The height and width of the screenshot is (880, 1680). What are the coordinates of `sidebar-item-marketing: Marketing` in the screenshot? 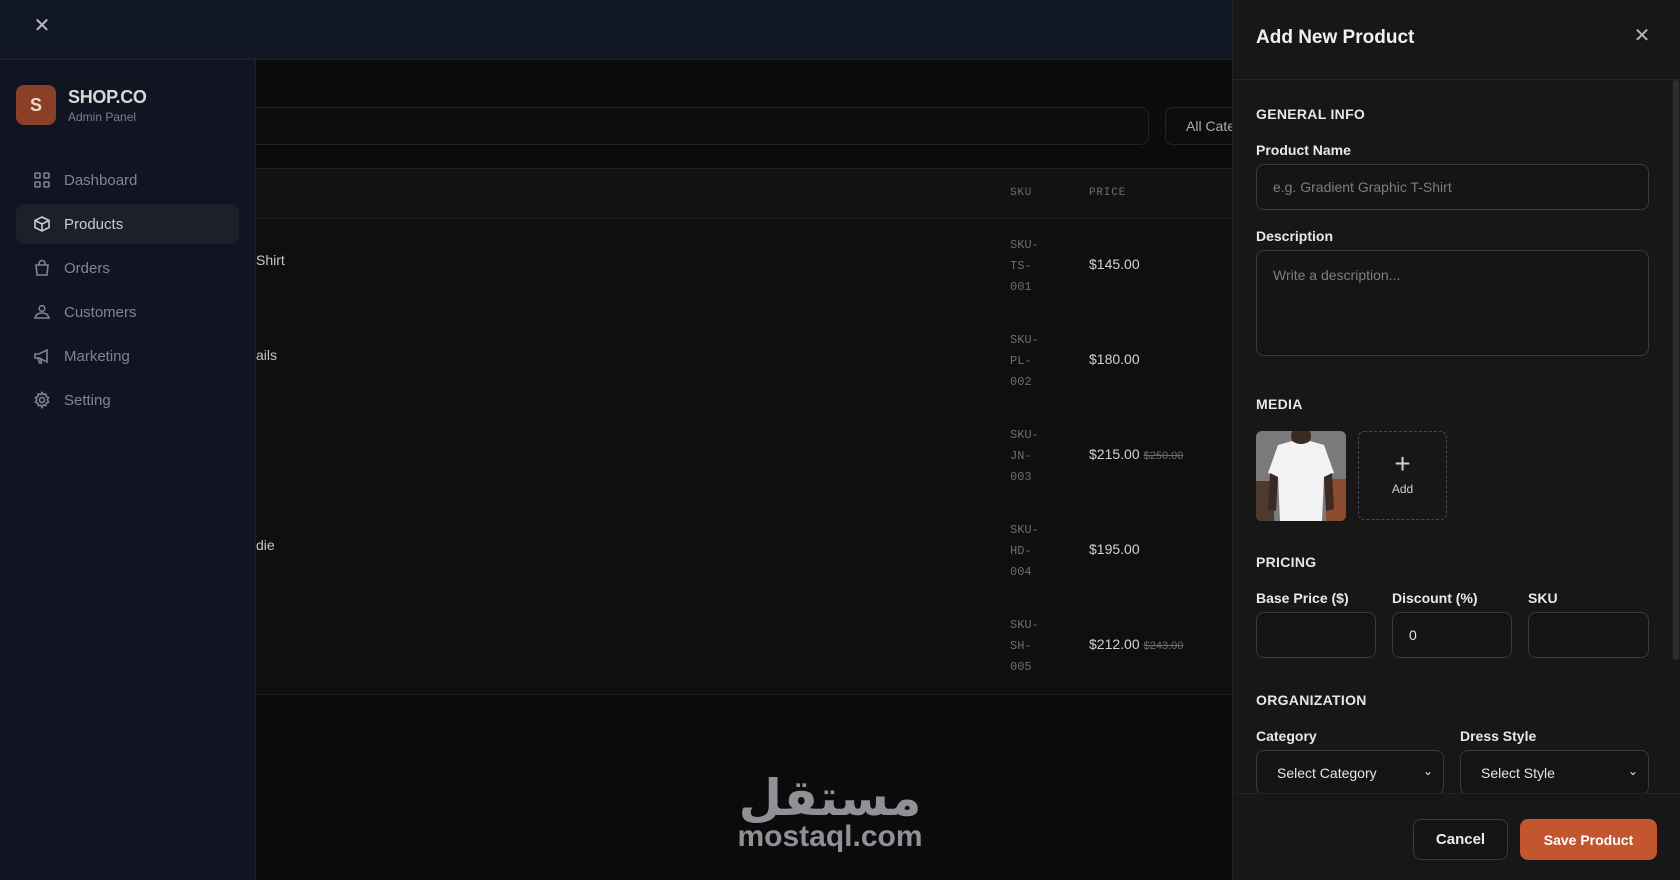 It's located at (127, 356).